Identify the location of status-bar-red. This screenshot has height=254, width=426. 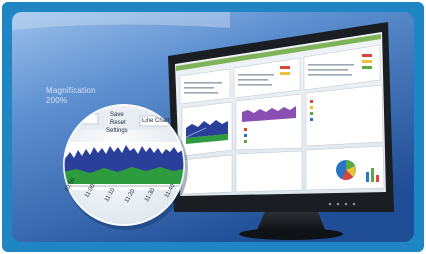
(285, 67).